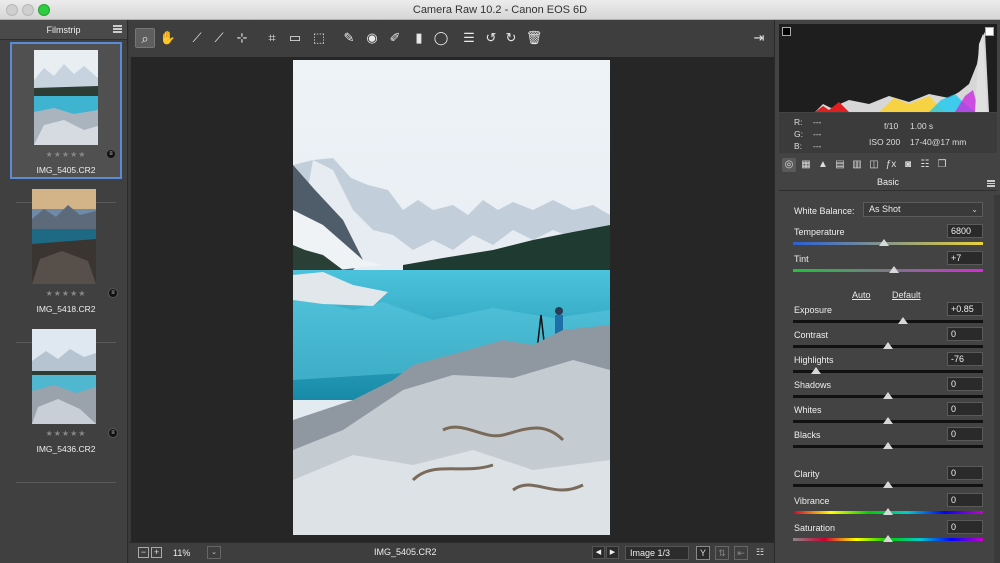  Describe the element at coordinates (741, 553) in the screenshot. I see `copy-settings-icon: ⇤` at that location.